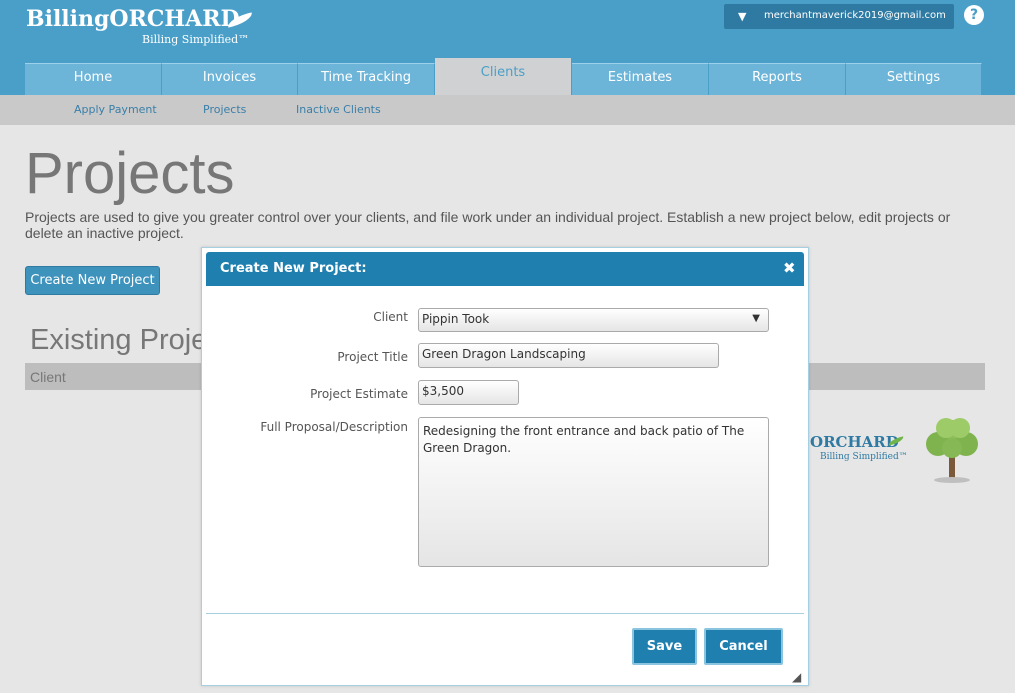  Describe the element at coordinates (372, 357) in the screenshot. I see `project-title-label: Project Title` at that location.